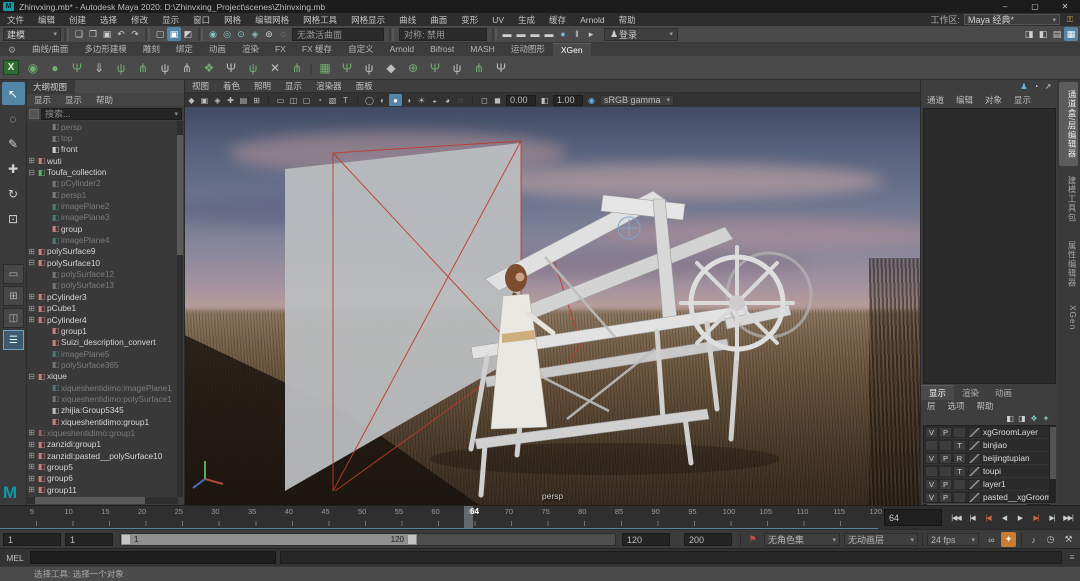 The image size is (1080, 581). What do you see at coordinates (227, 34) in the screenshot?
I see `snap-icon: ◎` at bounding box center [227, 34].